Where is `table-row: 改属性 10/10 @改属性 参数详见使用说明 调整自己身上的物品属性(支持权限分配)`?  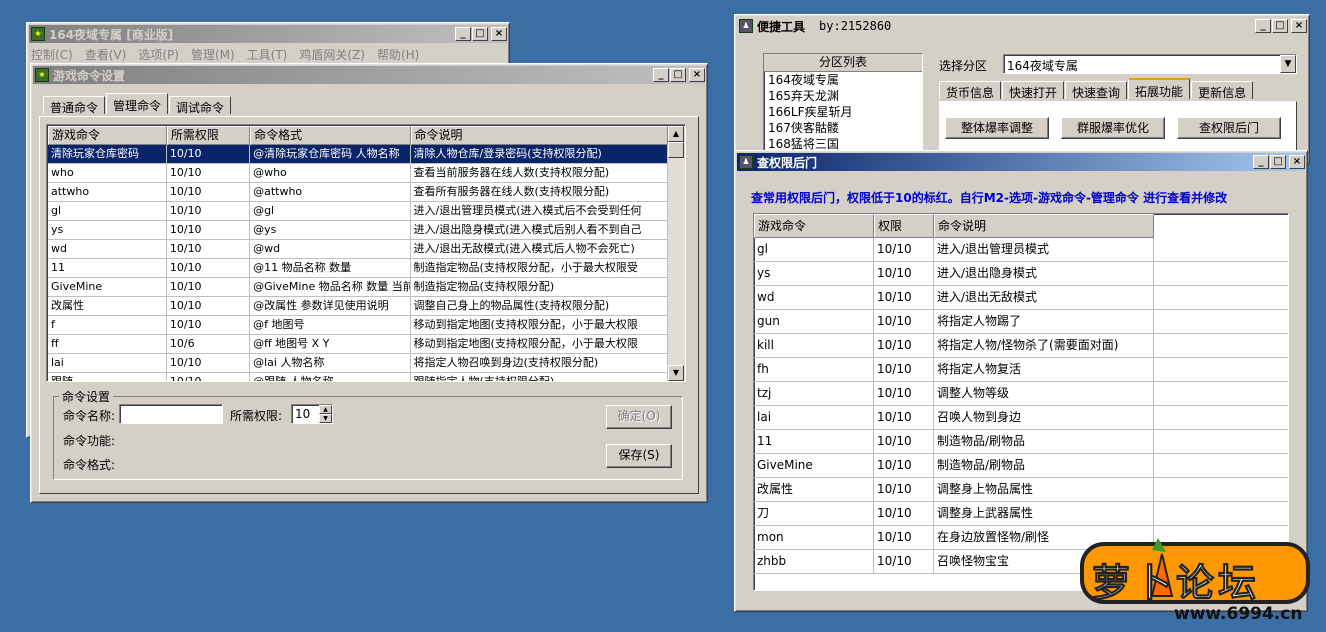
table-row: 改属性 10/10 @改属性 参数详见使用说明 调整自己身上的物品属性(支持权限分配) is located at coordinates (358, 306).